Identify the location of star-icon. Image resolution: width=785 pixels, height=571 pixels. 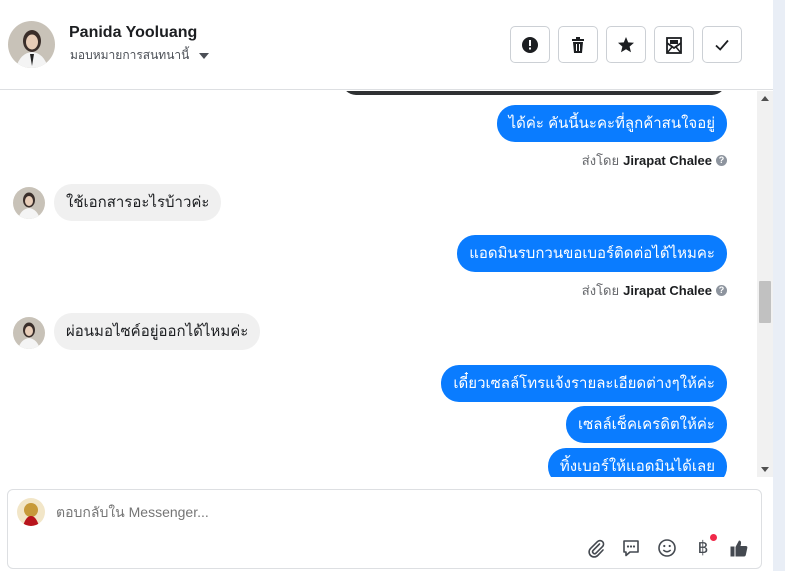
(626, 44).